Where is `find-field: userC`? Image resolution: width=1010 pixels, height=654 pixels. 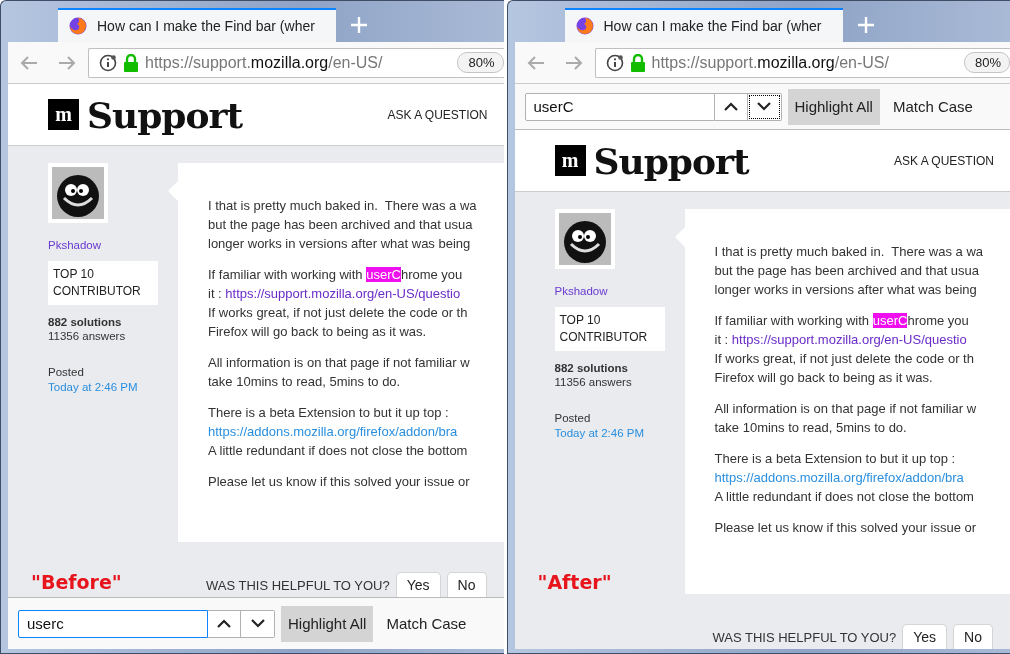
find-field: userC is located at coordinates (619, 106).